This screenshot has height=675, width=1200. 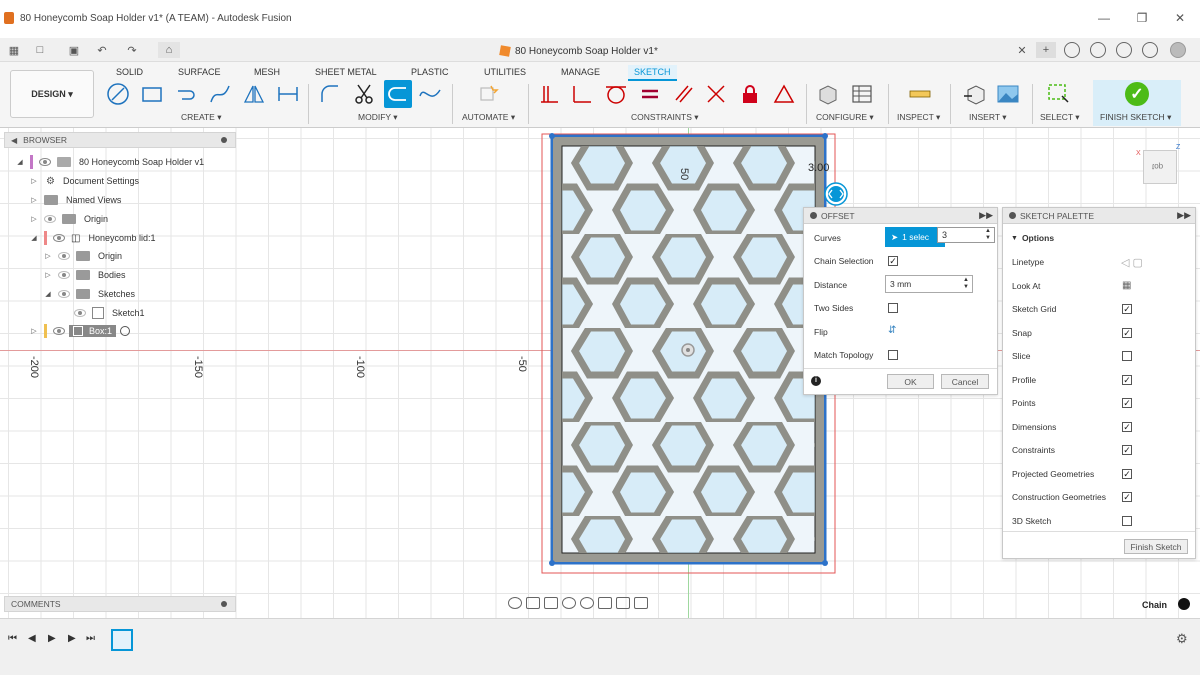 I want to click on linetype-icon: ◁ ▢, so click(x=1132, y=262).